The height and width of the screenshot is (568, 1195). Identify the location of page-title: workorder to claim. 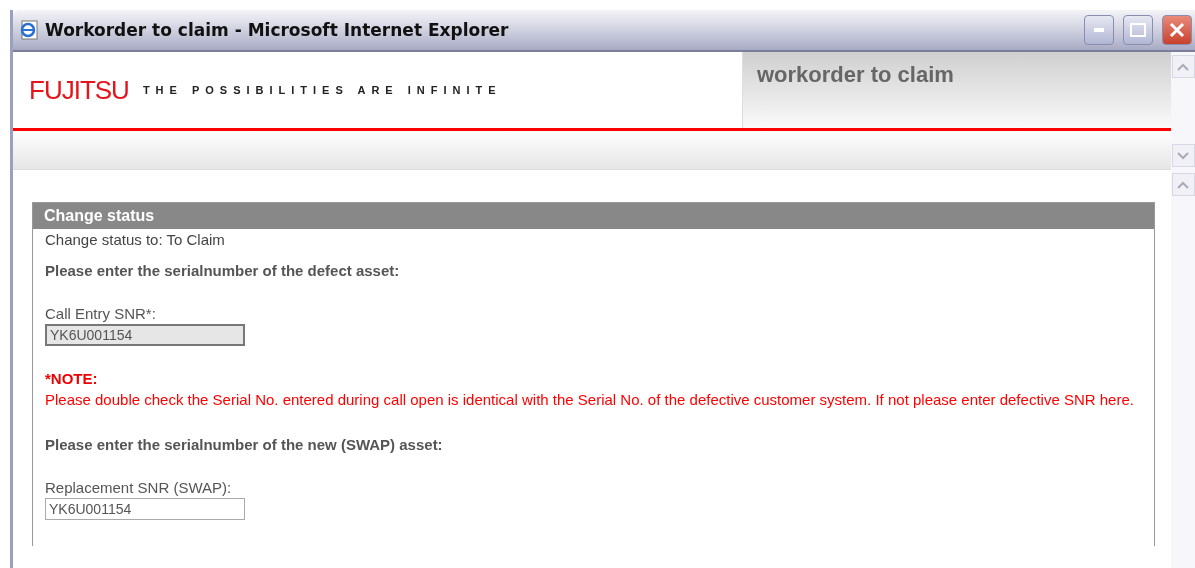
(956, 90).